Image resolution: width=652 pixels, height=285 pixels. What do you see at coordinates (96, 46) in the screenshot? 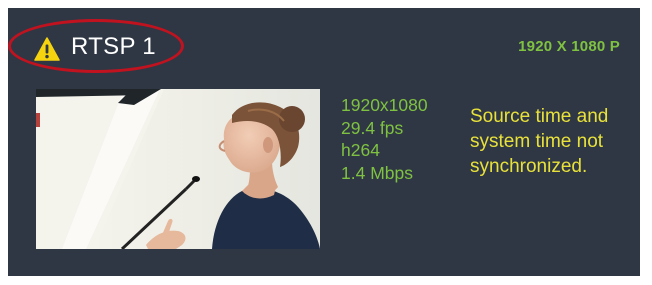
I see `highlight-ellipse` at bounding box center [96, 46].